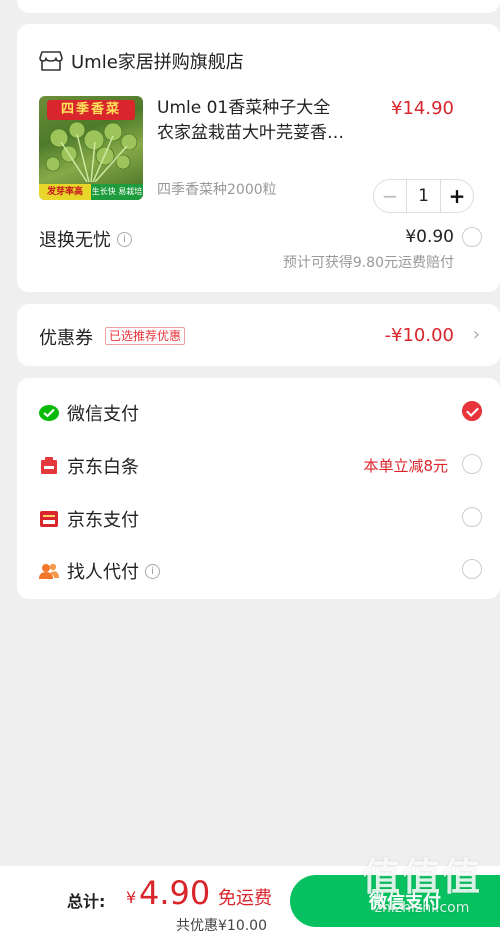 The width and height of the screenshot is (500, 937). Describe the element at coordinates (49, 465) in the screenshot. I see `jd-baitiao-icon` at that location.